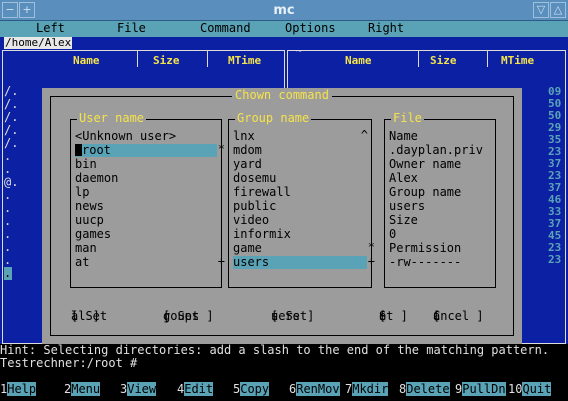 This screenshot has width=568, height=401. Describe the element at coordinates (300, 178) in the screenshot. I see `list-item: dosemu` at that location.